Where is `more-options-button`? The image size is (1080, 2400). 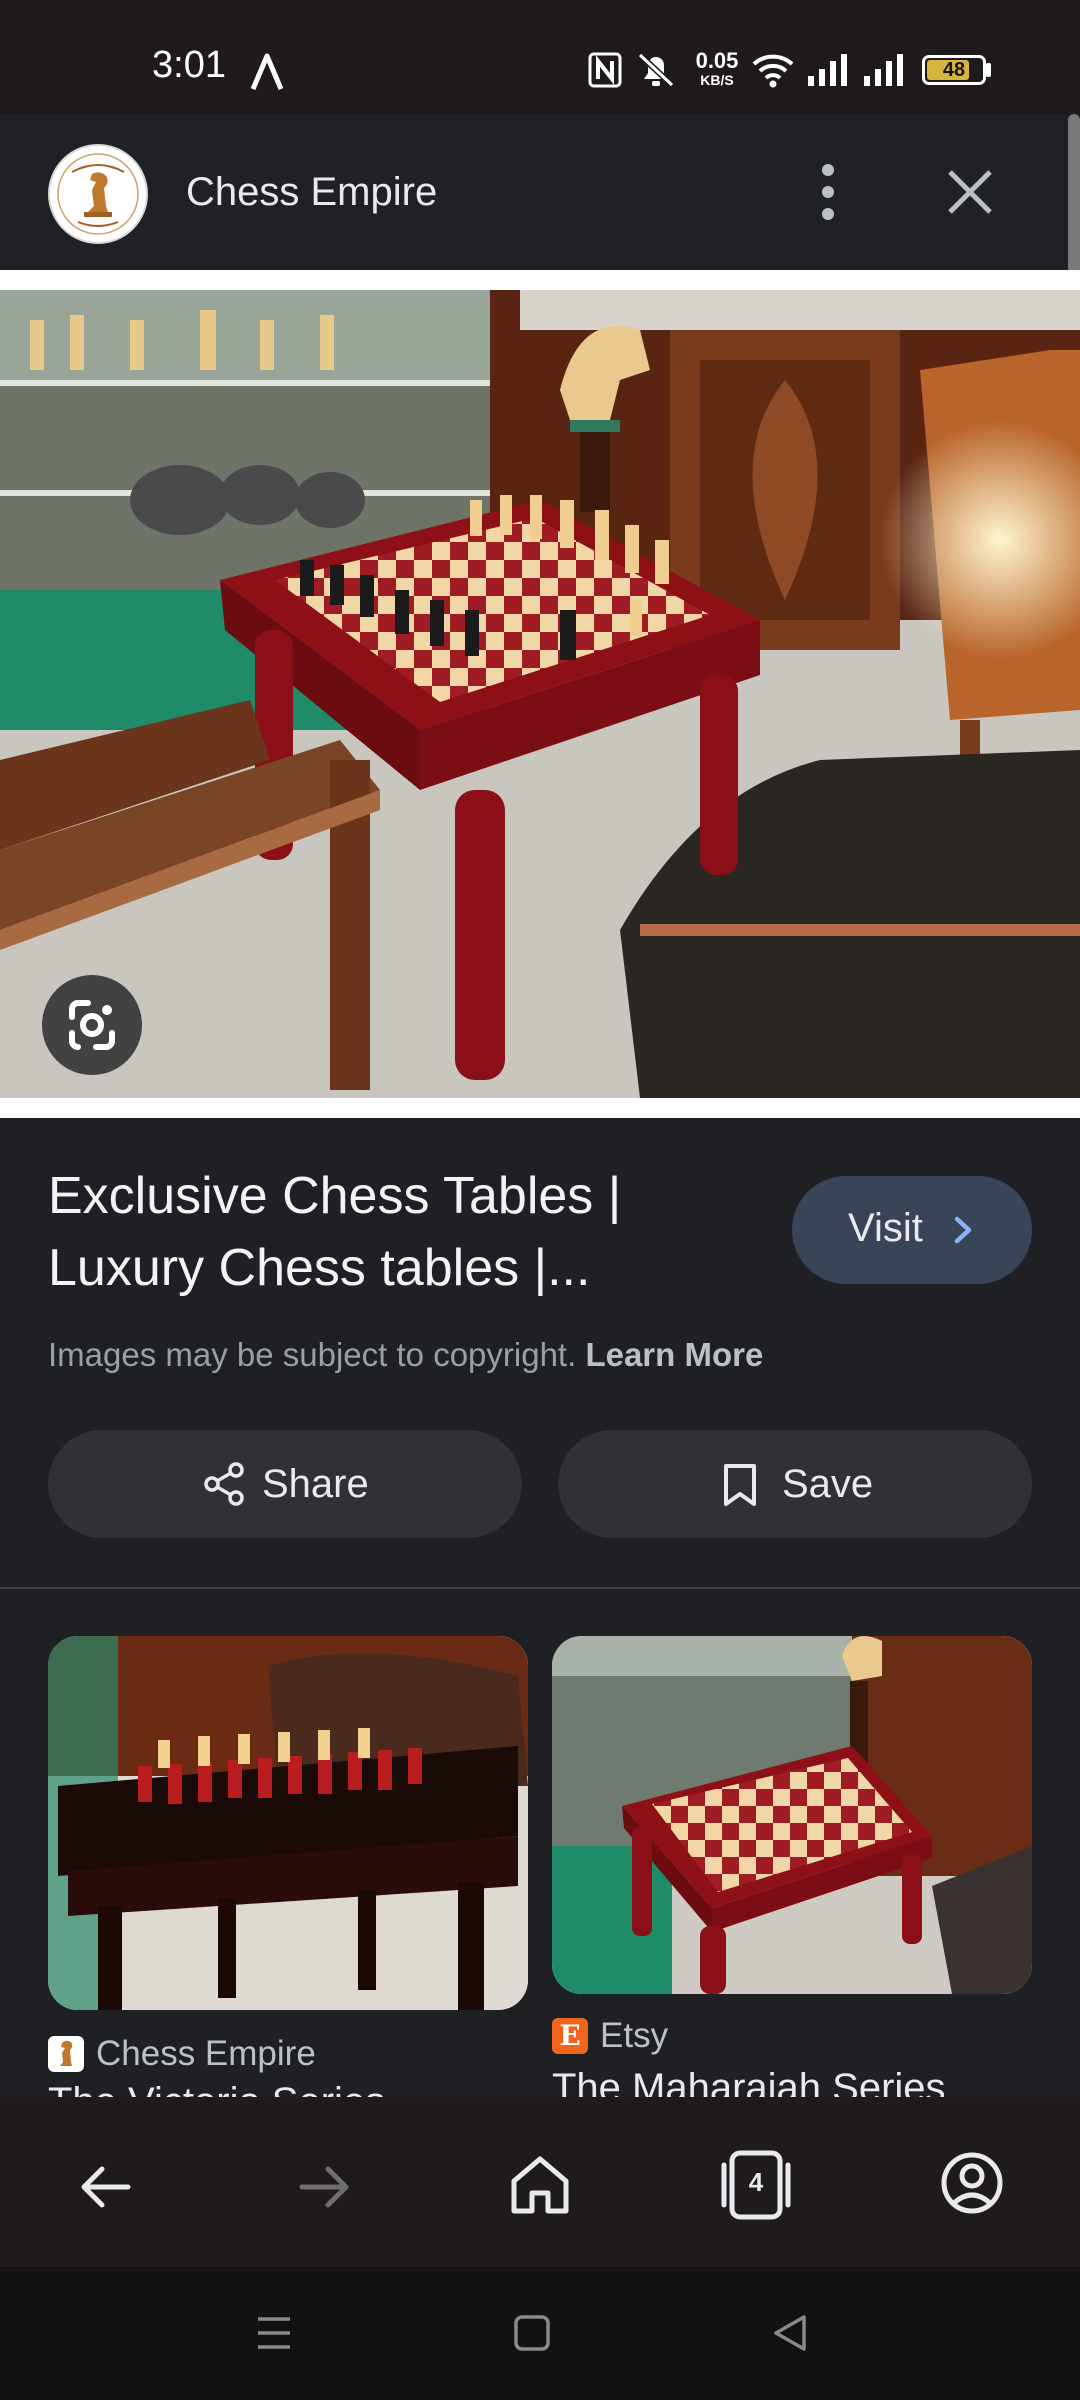
more-options-button is located at coordinates (828, 192).